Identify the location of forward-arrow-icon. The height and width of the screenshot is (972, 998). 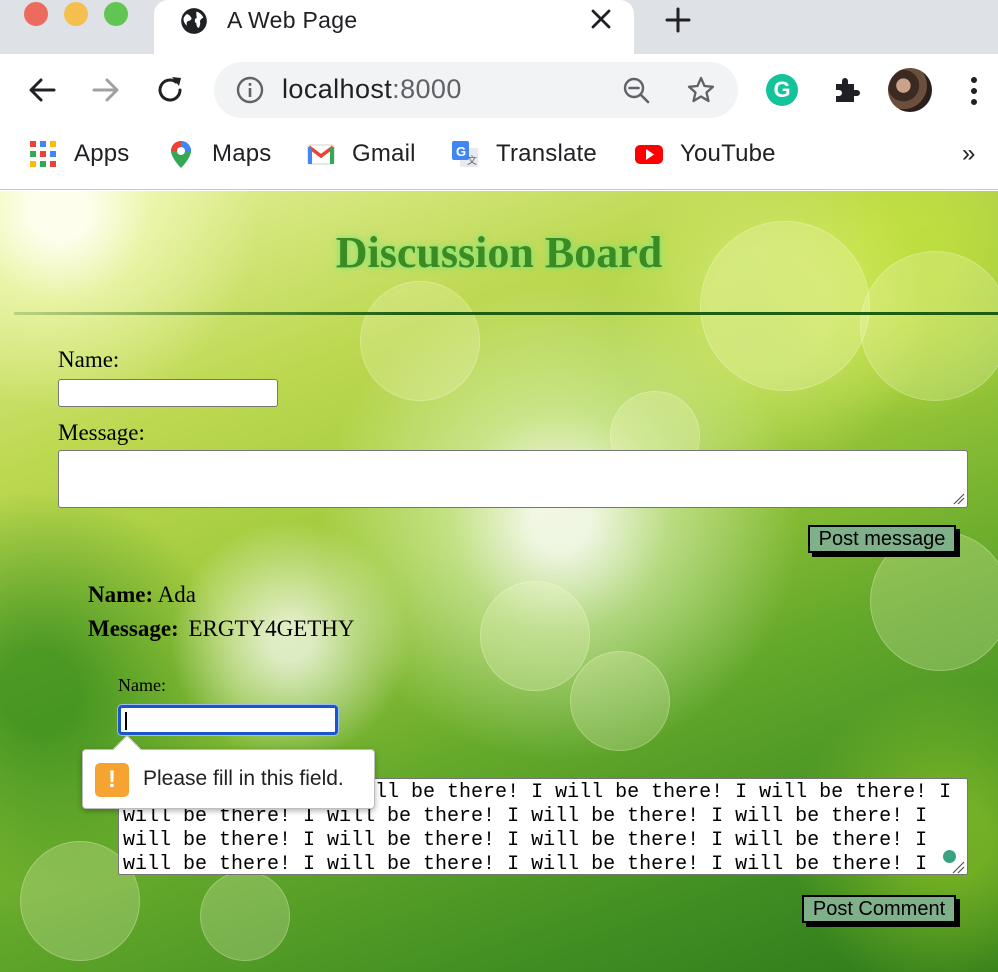
(106, 90).